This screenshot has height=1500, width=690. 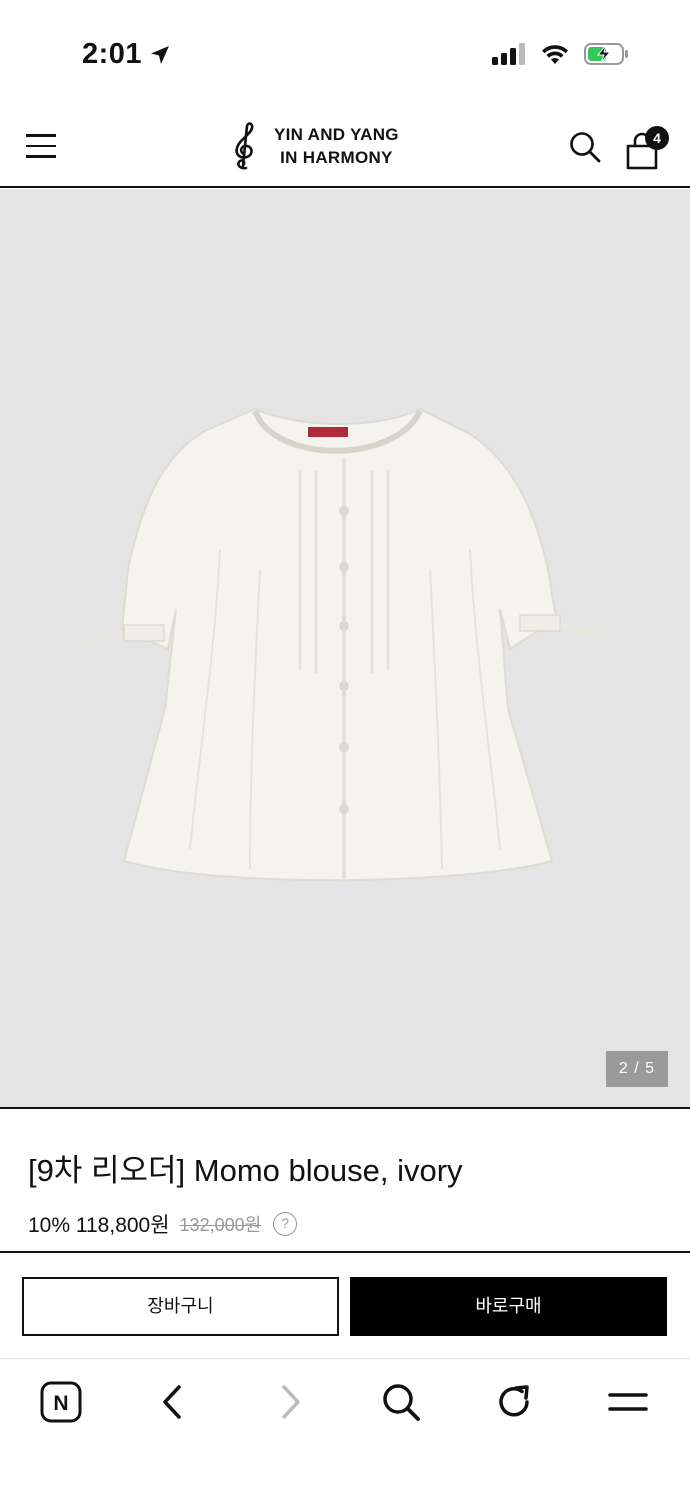 I want to click on status-time: 2:01, so click(x=112, y=54).